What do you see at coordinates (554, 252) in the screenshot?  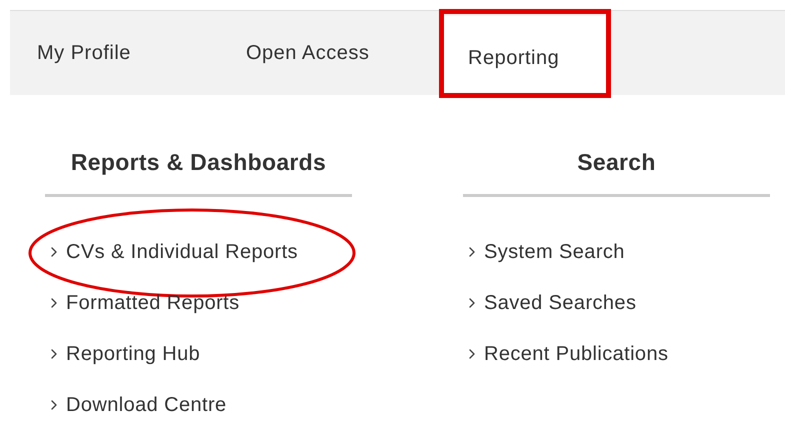 I see `menu-link: System Search` at bounding box center [554, 252].